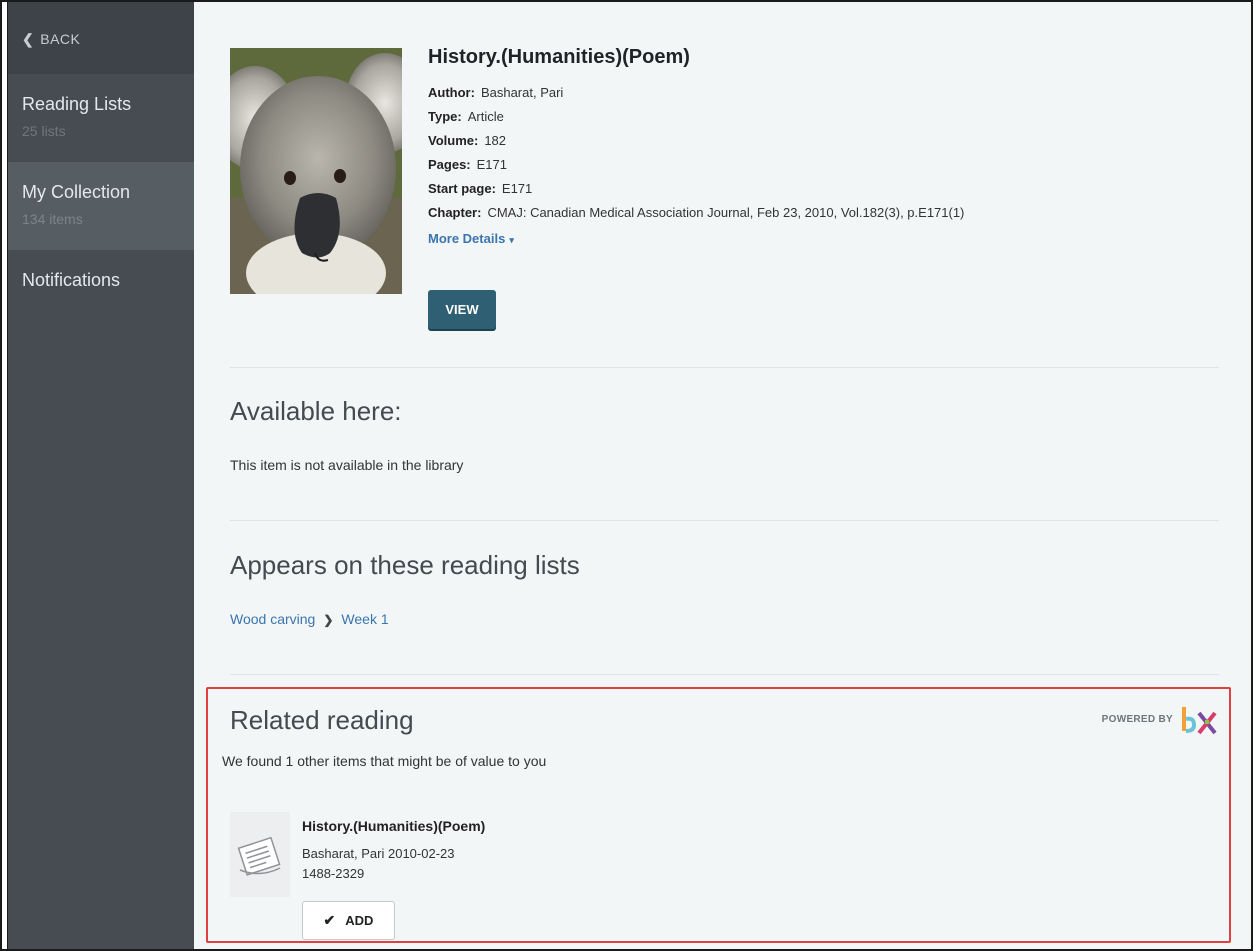 Image resolution: width=1253 pixels, height=951 pixels. What do you see at coordinates (272, 619) in the screenshot?
I see `breadcrumb-link-list: Wood carving` at bounding box center [272, 619].